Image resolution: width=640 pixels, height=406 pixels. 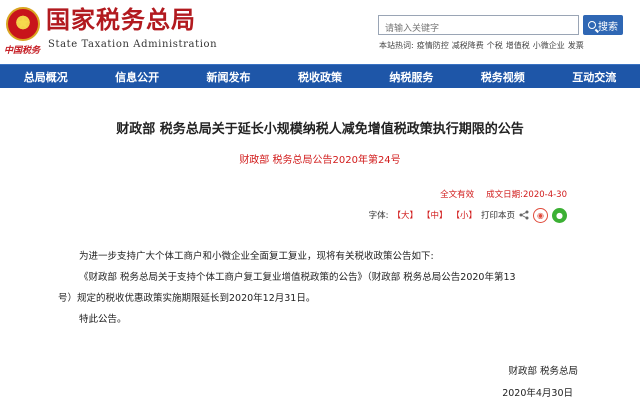 What do you see at coordinates (468, 45) in the screenshot?
I see `hot-word: 减税降费` at bounding box center [468, 45].